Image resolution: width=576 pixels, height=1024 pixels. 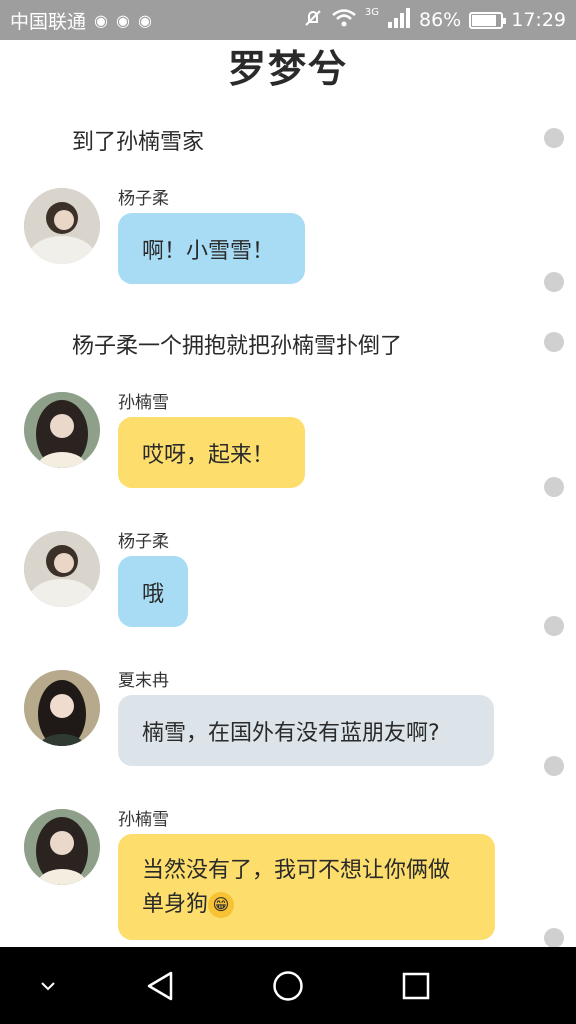 I want to click on clock: 17:29, so click(x=538, y=20).